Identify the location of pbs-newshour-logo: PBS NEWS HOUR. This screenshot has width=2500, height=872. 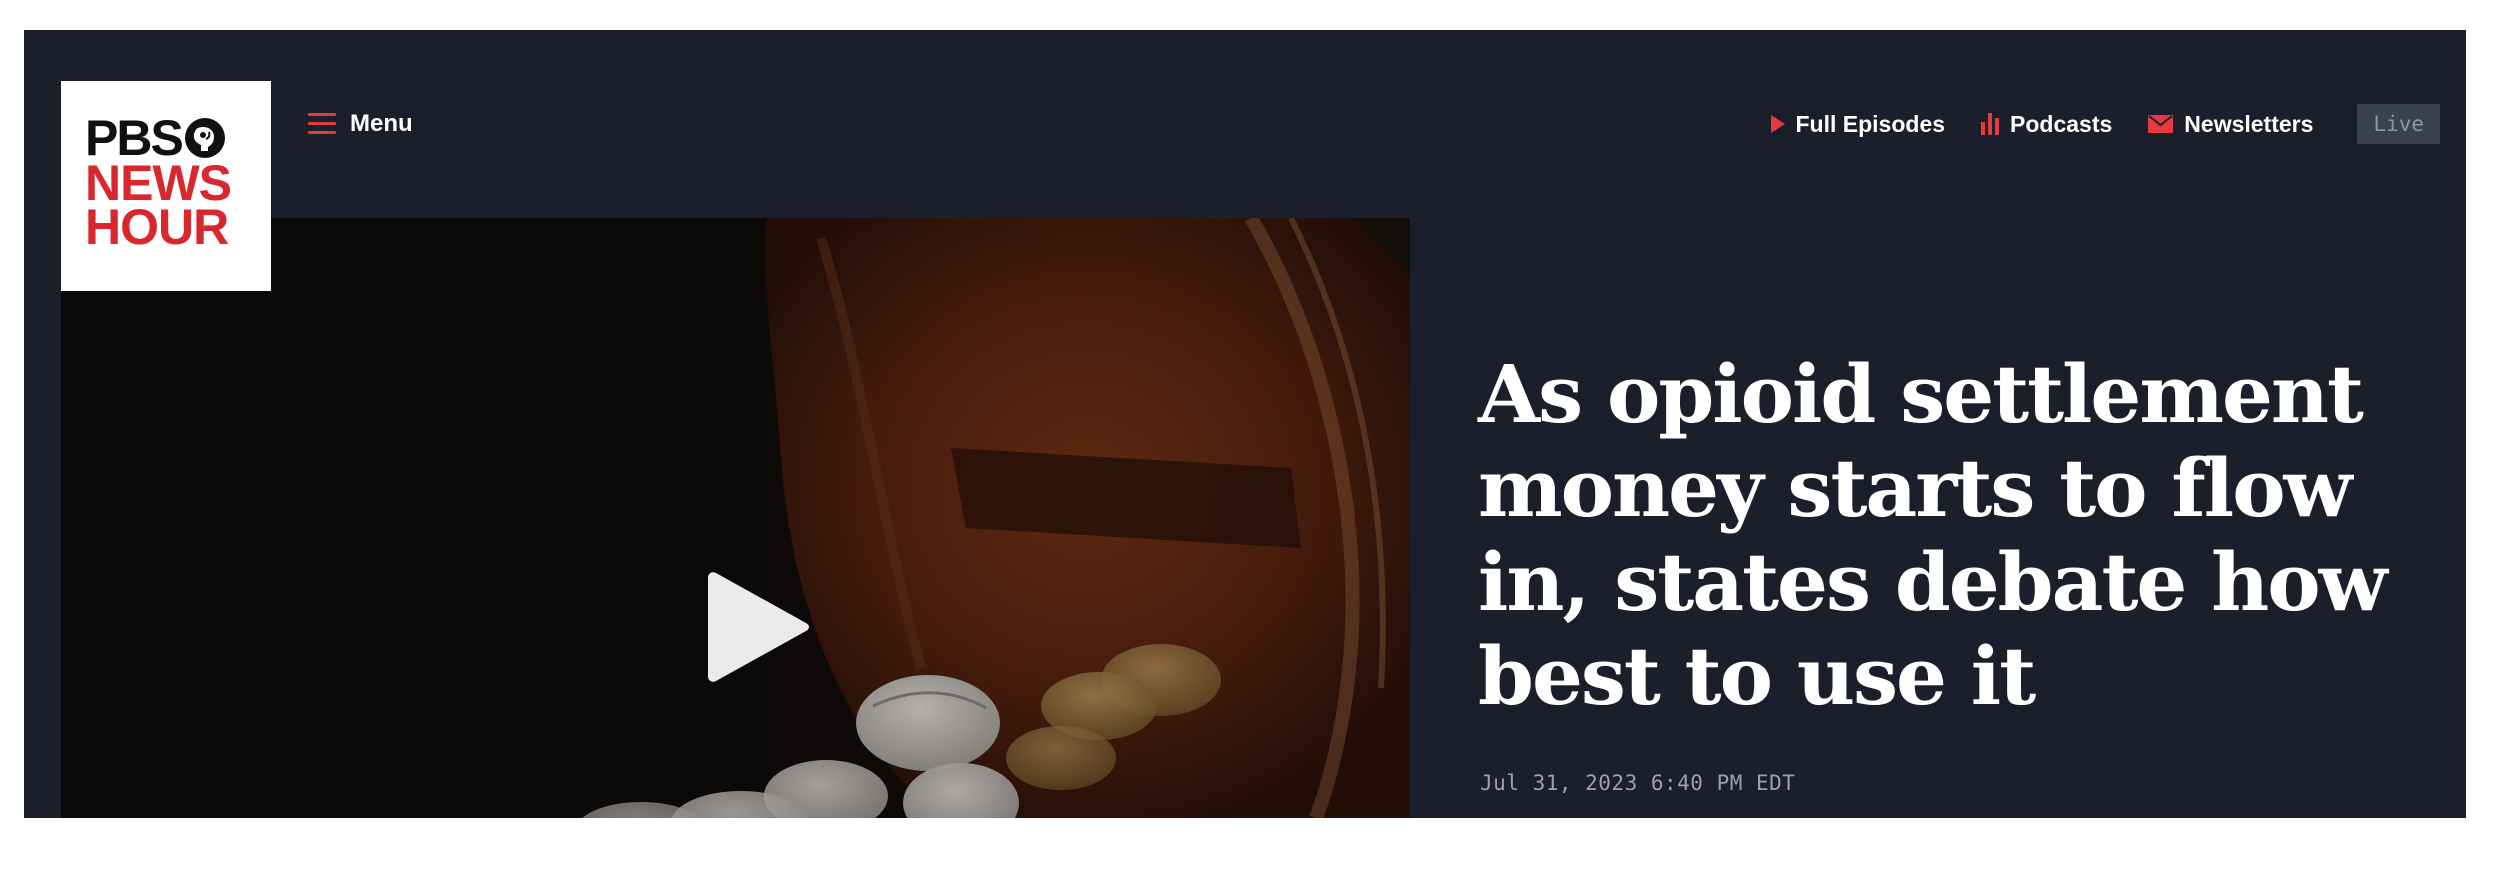
(166, 186).